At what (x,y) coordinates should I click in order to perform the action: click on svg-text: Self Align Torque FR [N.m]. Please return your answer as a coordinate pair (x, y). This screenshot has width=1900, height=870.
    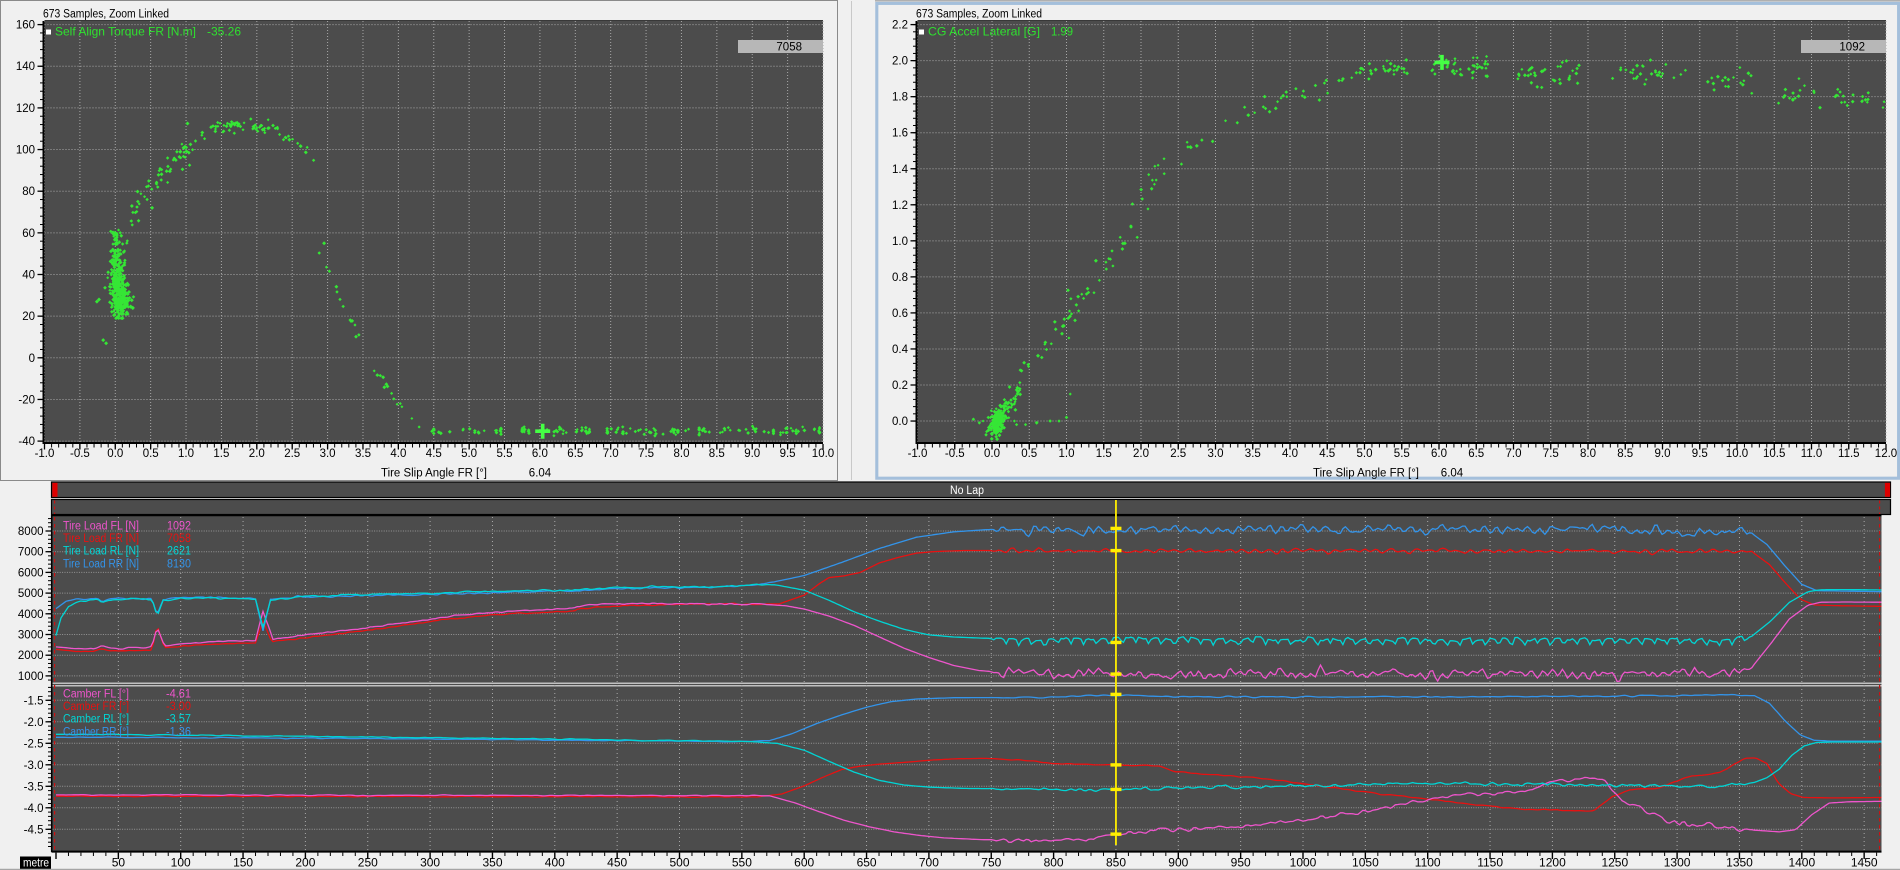
    Looking at the image, I should click on (125, 32).